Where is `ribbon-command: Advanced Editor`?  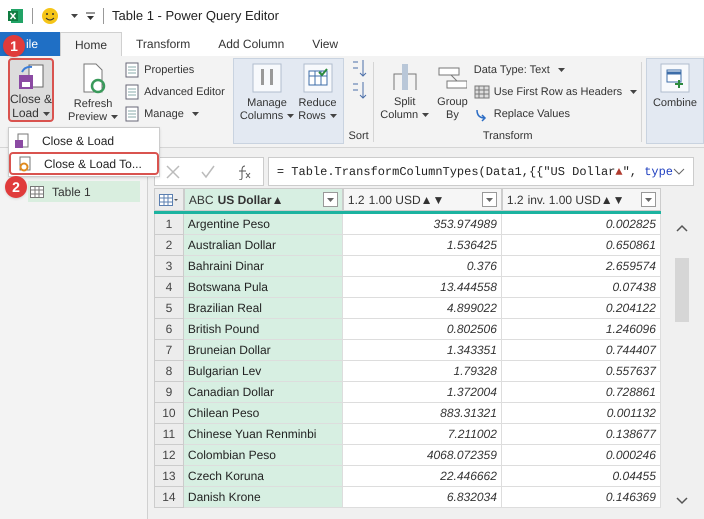
ribbon-command: Advanced Editor is located at coordinates (174, 92).